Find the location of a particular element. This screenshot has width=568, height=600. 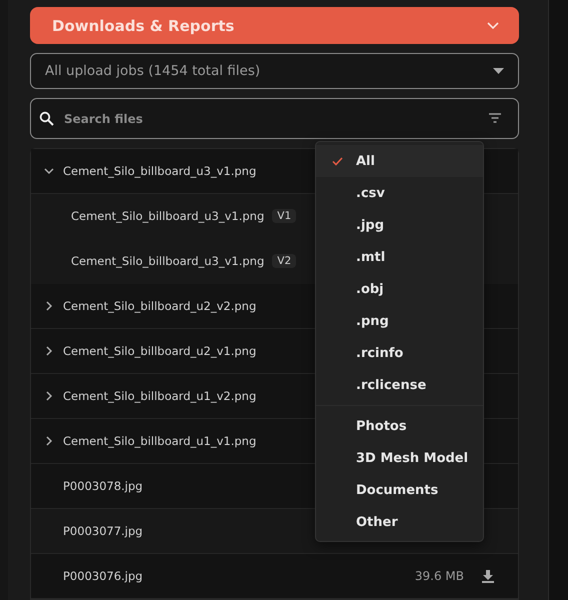

caret-icon is located at coordinates (498, 71).